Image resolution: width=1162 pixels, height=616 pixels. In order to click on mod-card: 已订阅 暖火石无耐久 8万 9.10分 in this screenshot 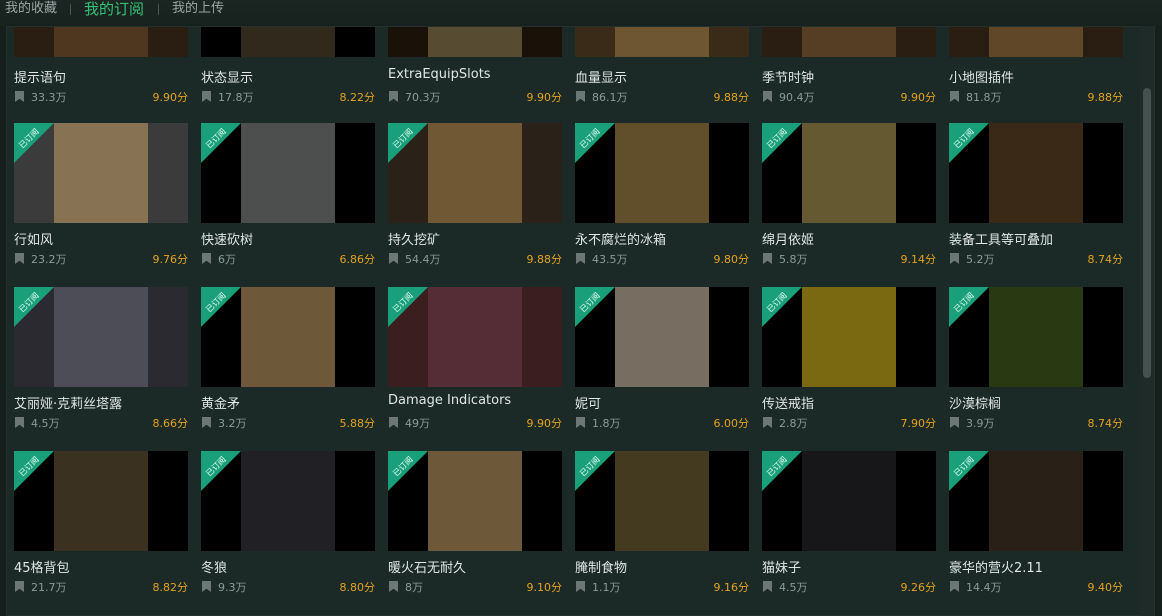, I will do `click(475, 533)`.